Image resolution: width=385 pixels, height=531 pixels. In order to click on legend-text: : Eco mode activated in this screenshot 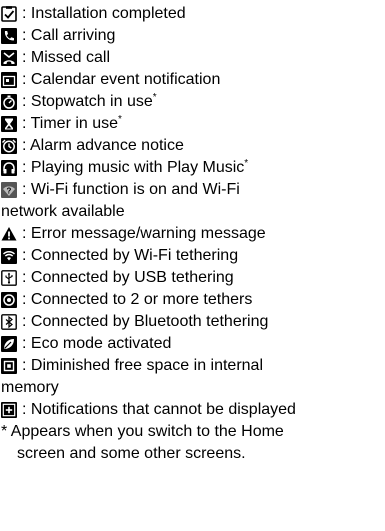, I will do `click(97, 343)`.